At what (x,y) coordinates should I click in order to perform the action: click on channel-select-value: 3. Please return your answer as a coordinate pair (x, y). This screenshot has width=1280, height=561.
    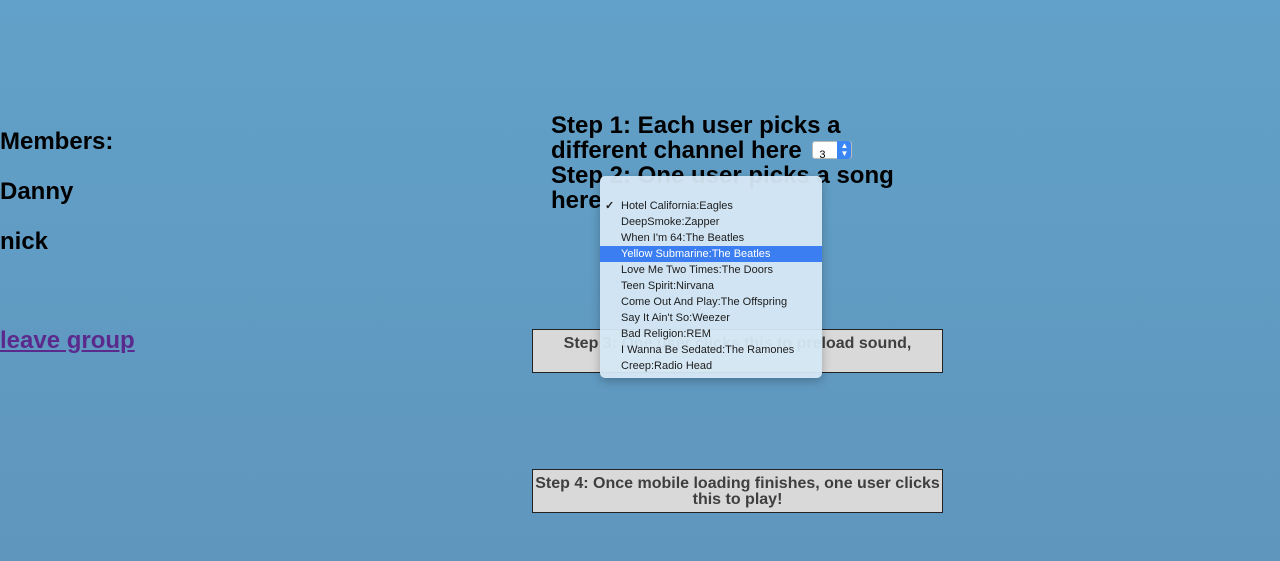
    Looking at the image, I should click on (822, 154).